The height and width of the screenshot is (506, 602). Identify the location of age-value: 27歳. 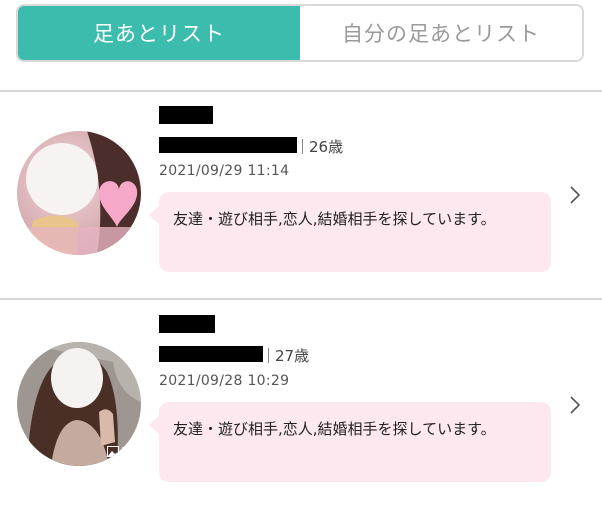
(292, 356).